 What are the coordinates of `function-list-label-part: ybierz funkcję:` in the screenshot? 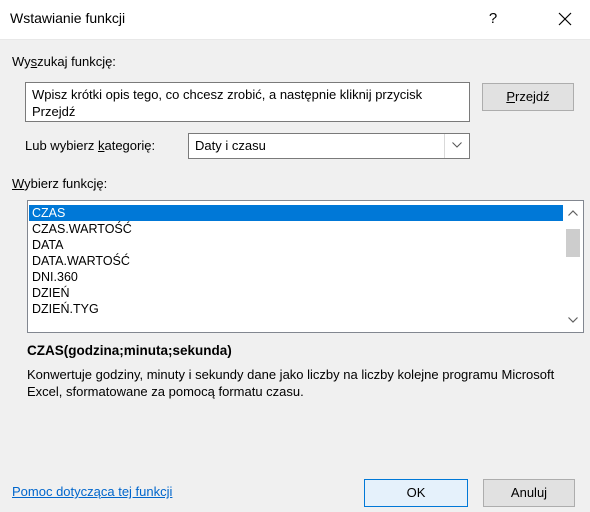 It's located at (66, 183).